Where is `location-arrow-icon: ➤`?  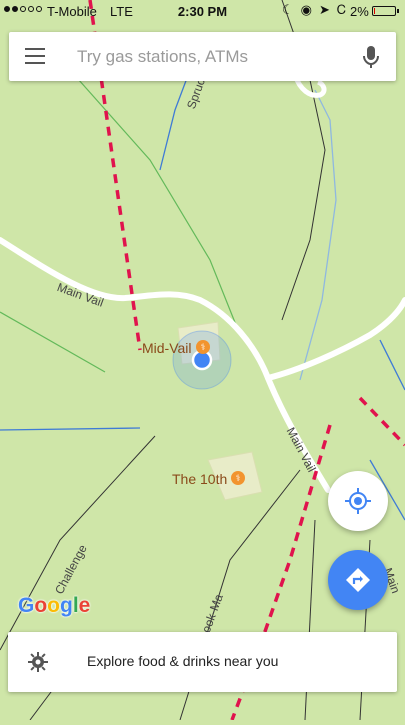 location-arrow-icon: ➤ is located at coordinates (324, 9).